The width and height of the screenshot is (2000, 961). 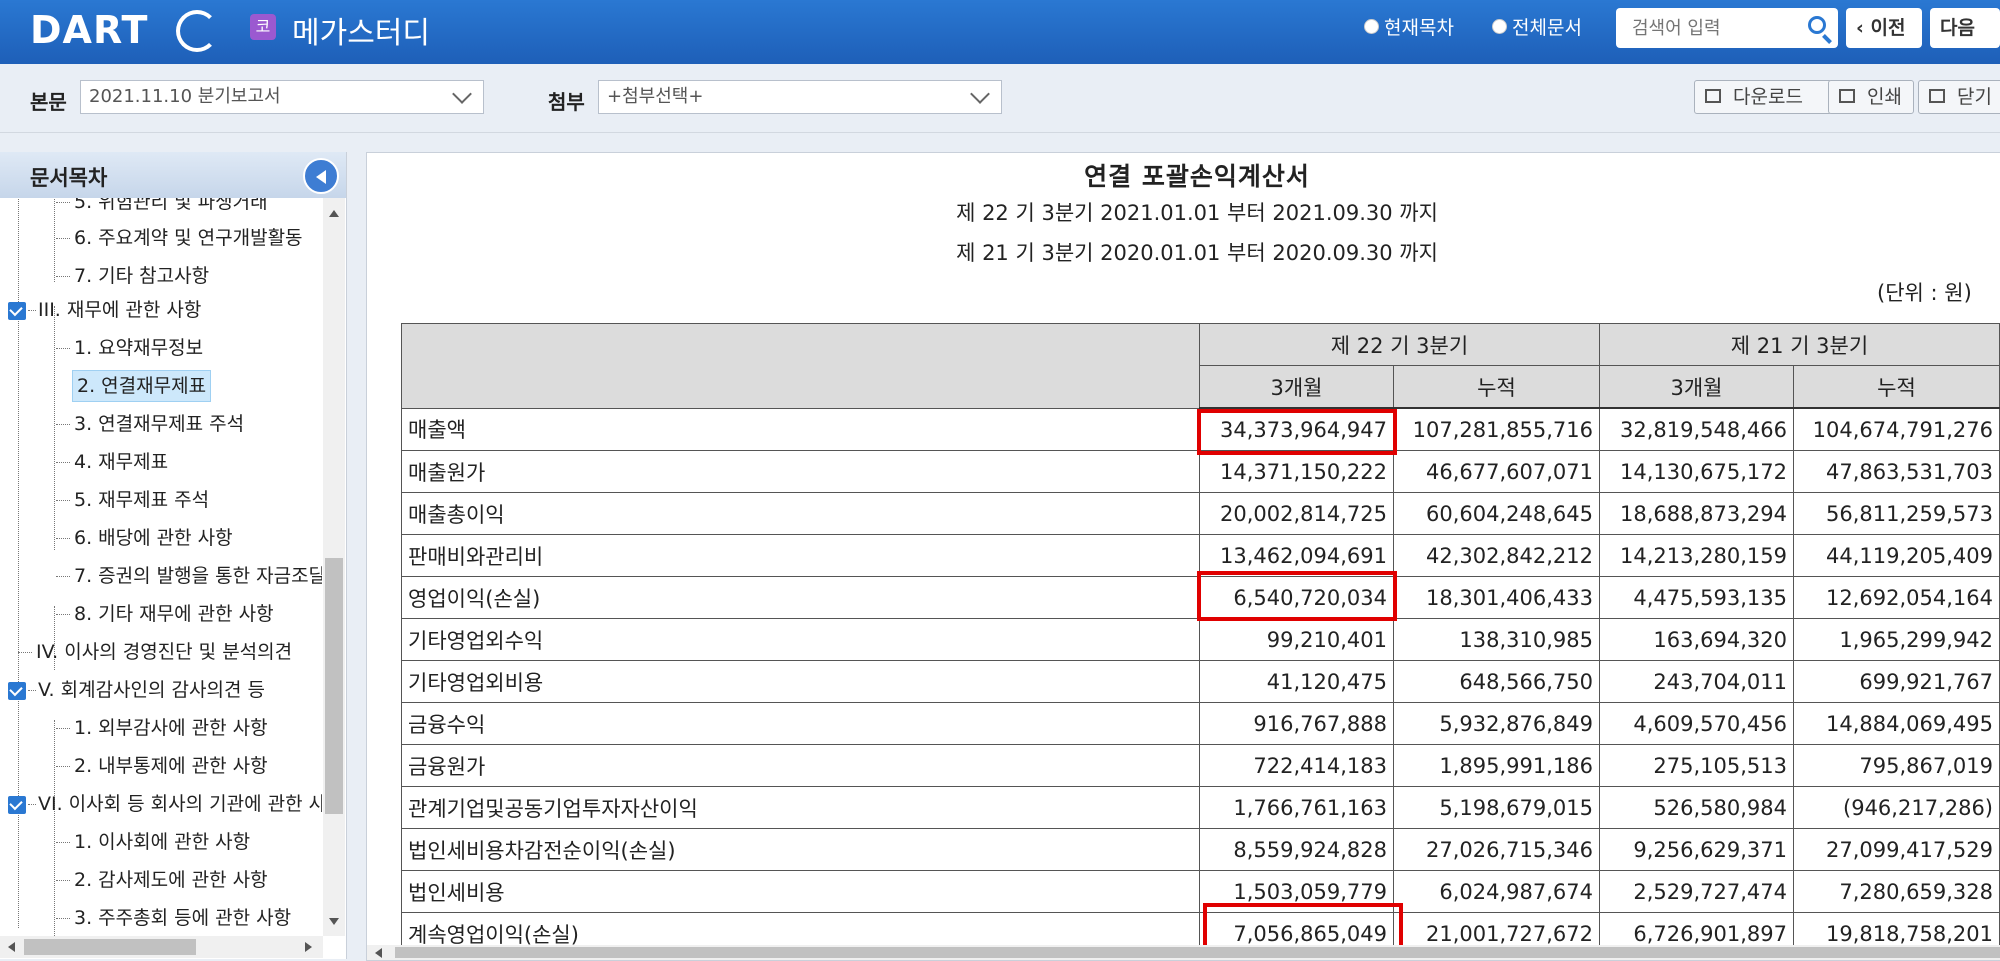 What do you see at coordinates (1000, 32) in the screenshot?
I see `top-bar: DART 코 메가스터디 현재목차 전체문서 ‹ 이전 다음` at bounding box center [1000, 32].